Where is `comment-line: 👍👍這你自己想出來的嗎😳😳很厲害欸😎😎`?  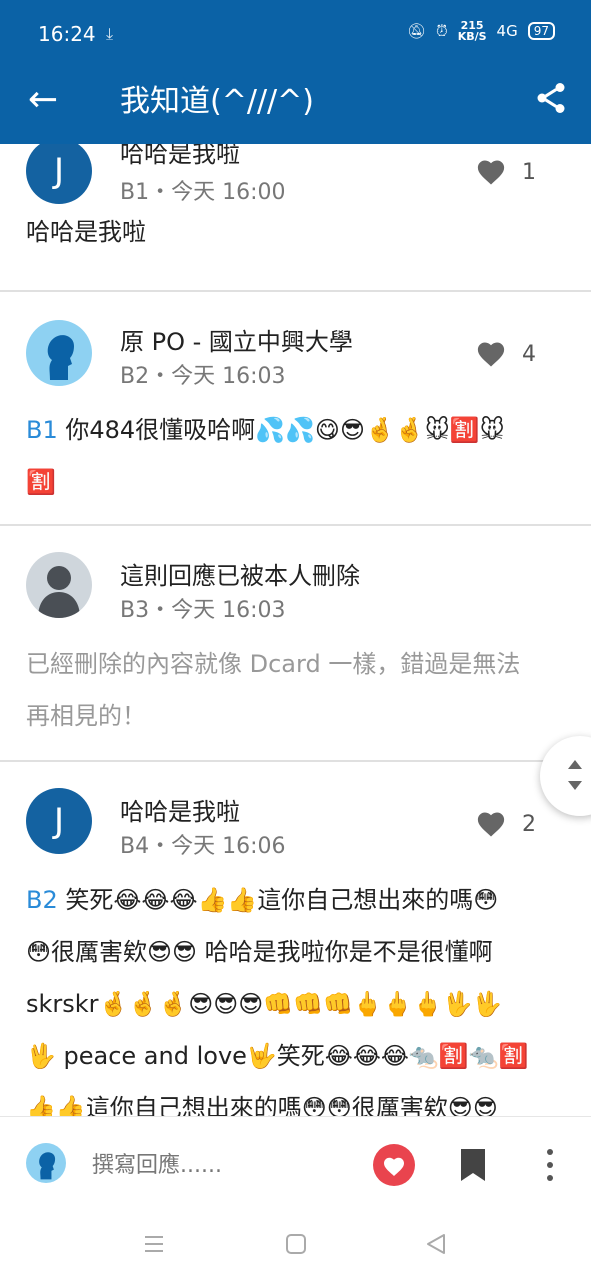 comment-line: 👍👍這你自己想出來的嗎😳😳很厲害欸😎😎 is located at coordinates (262, 1105).